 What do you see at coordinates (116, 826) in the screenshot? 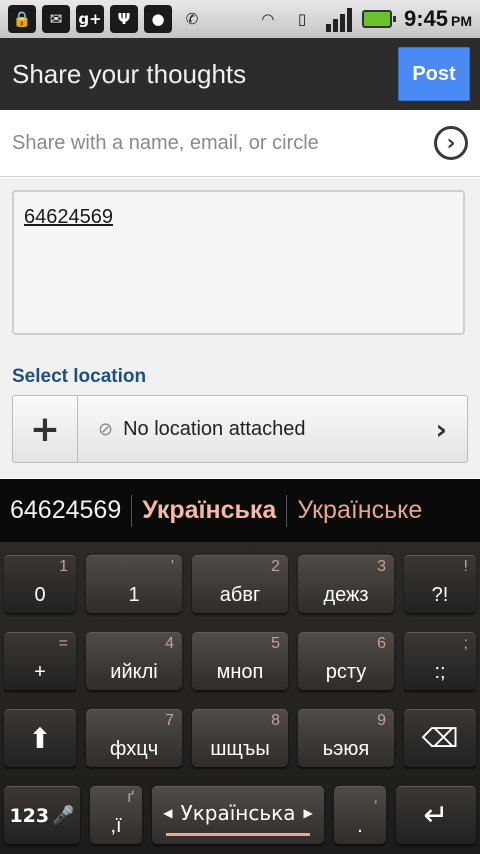
I see `key-label: ,ї` at bounding box center [116, 826].